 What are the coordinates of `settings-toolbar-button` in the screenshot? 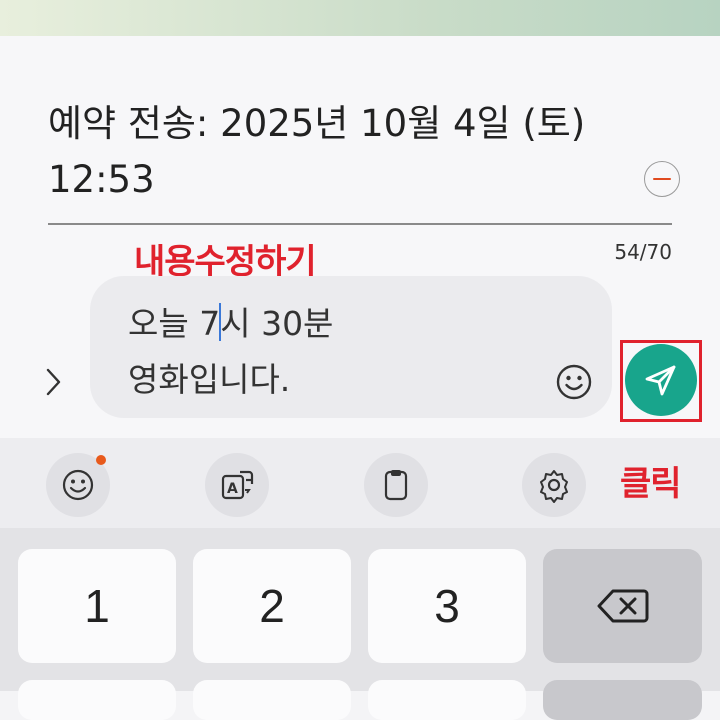 It's located at (554, 485).